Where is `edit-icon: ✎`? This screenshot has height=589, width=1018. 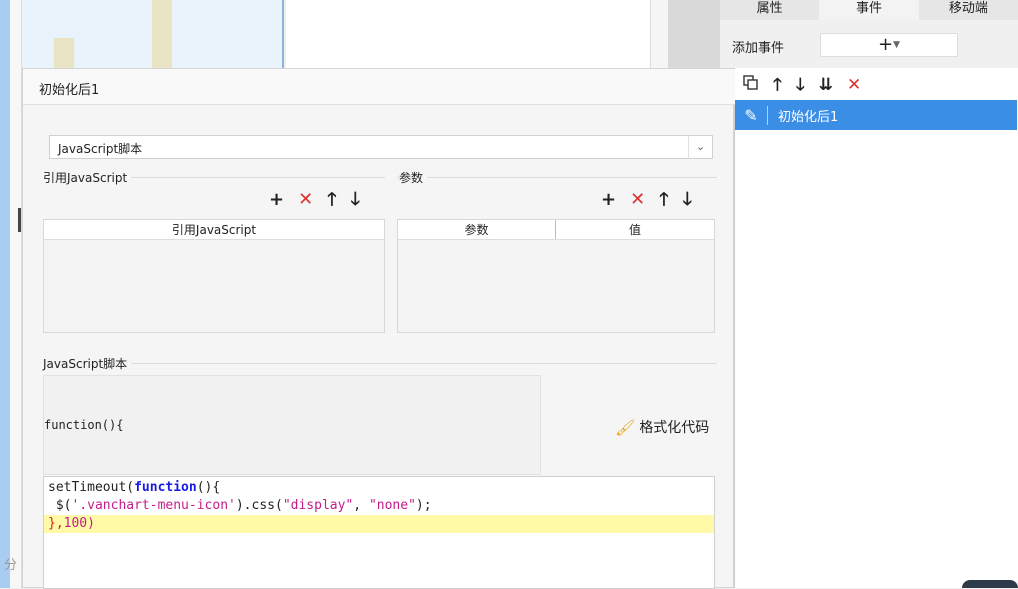
edit-icon: ✎ is located at coordinates (751, 115).